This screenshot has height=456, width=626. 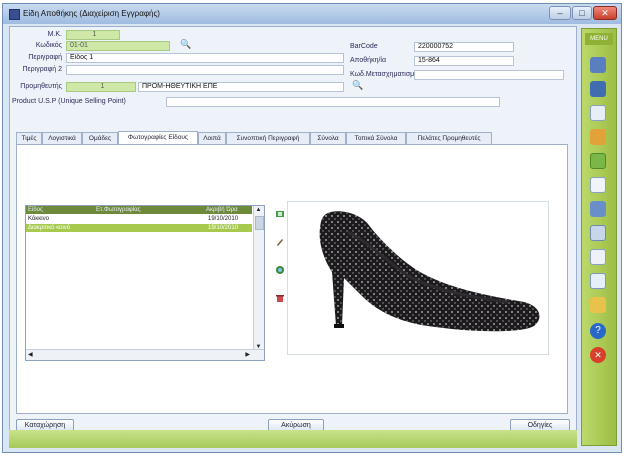 I want to click on scroll-left-icon: ◀, so click(x=30, y=354).